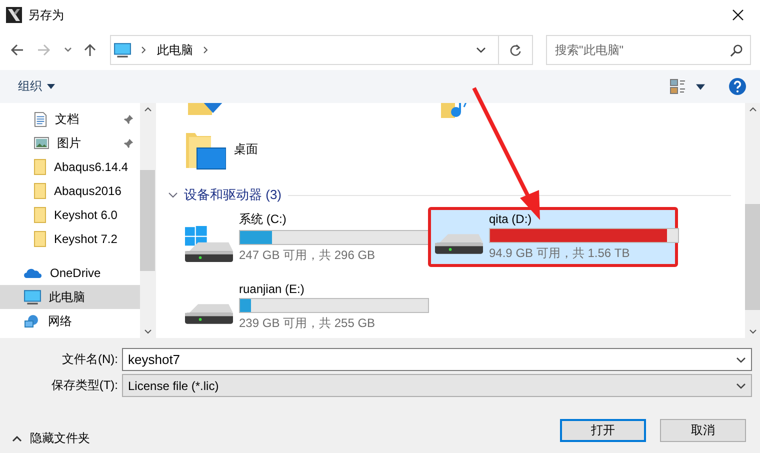  I want to click on cloud-icon, so click(33, 273).